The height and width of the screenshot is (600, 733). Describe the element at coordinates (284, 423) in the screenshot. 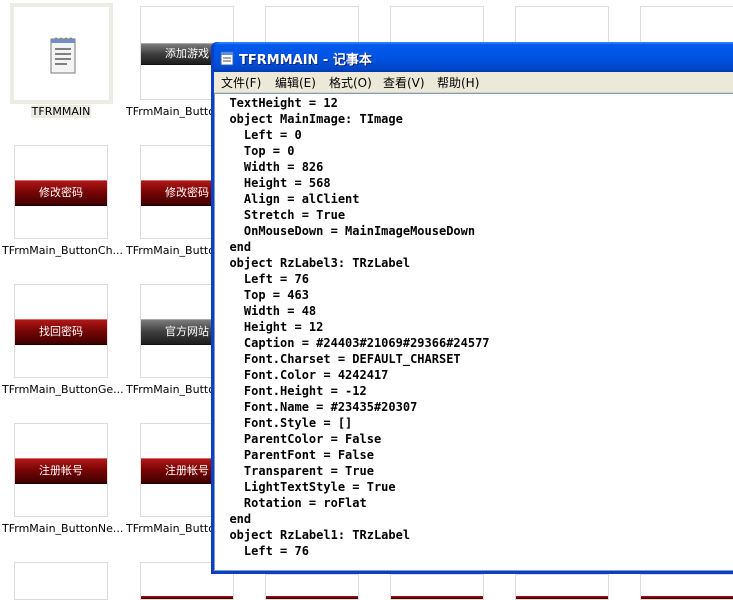

I see `text-line: Font.Style = []` at that location.